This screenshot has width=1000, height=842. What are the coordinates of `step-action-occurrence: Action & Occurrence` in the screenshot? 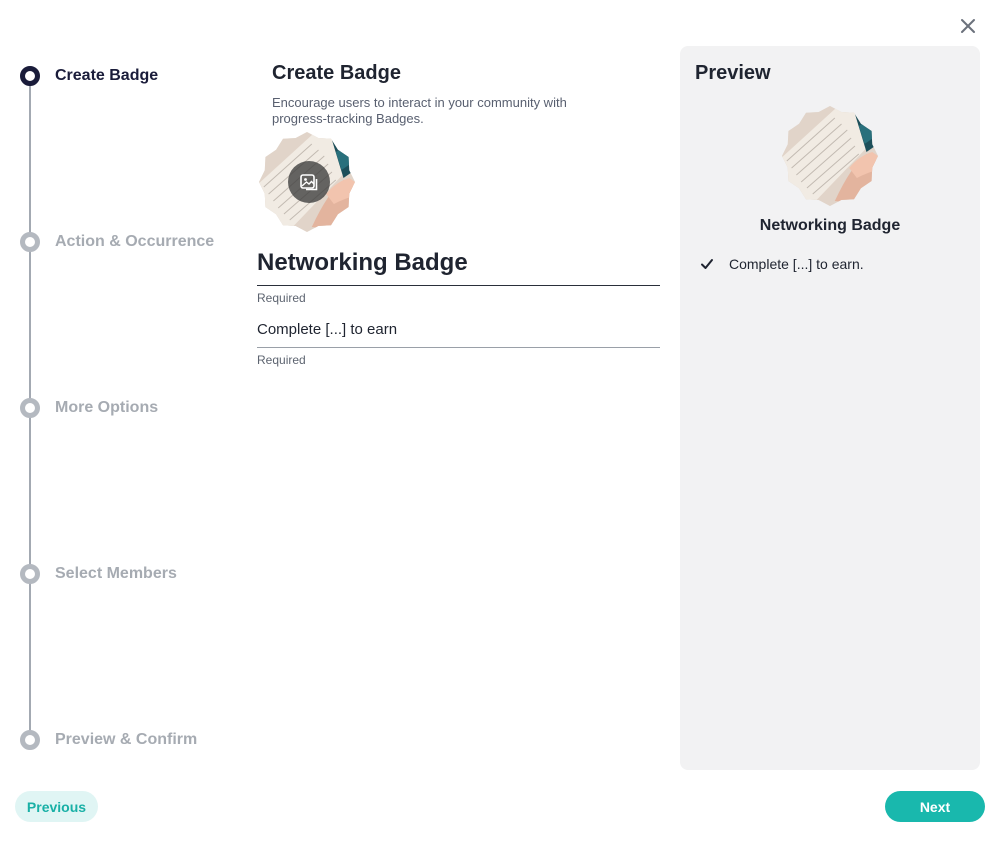 It's located at (117, 242).